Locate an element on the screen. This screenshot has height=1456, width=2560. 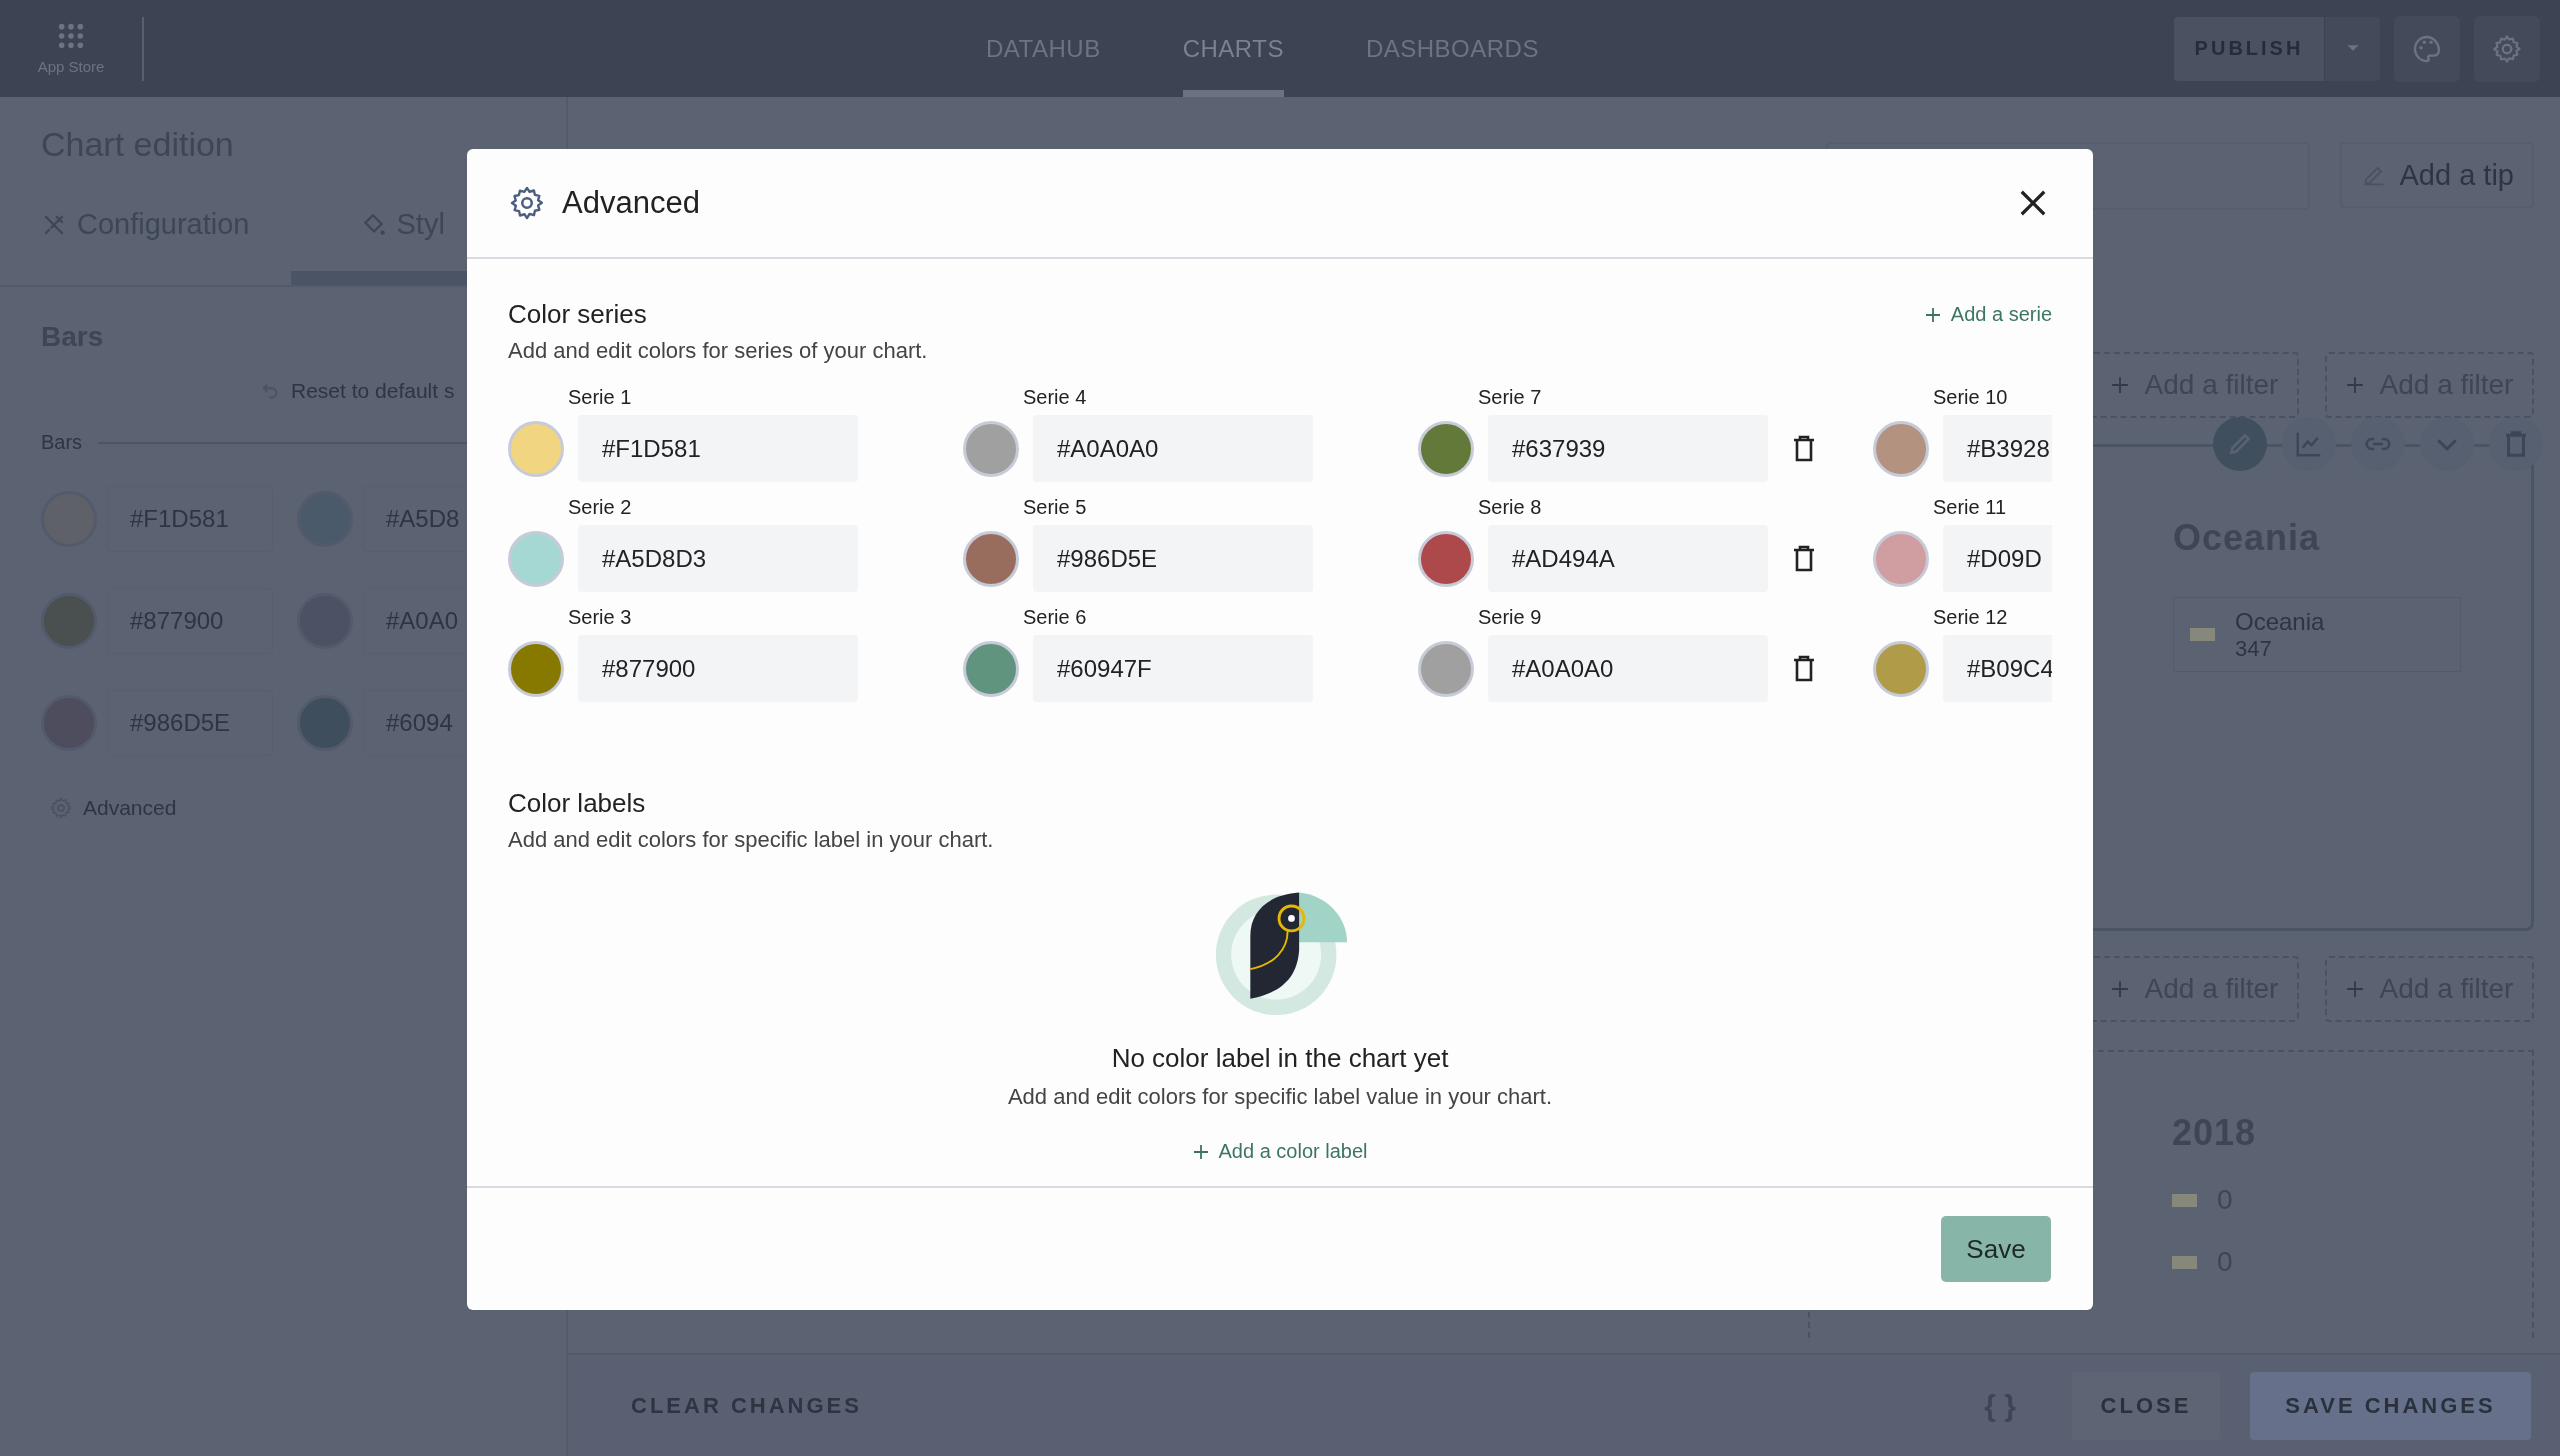
empty-state-title: No color label in the chart yet is located at coordinates (1280, 1058).